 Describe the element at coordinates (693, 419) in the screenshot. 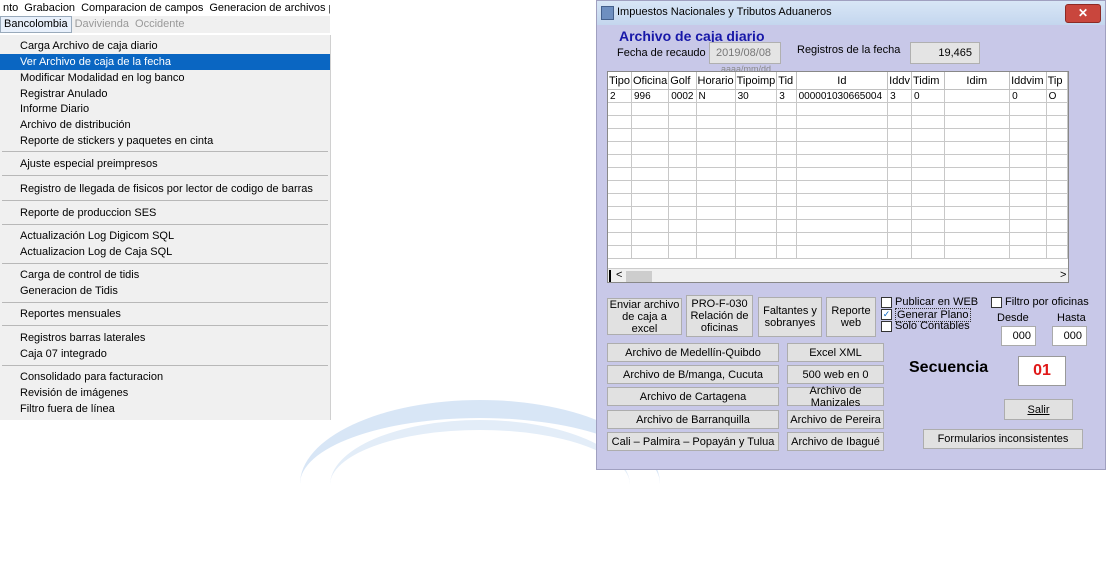

I see `barranquilla-button: Archivo de Barranquilla` at that location.